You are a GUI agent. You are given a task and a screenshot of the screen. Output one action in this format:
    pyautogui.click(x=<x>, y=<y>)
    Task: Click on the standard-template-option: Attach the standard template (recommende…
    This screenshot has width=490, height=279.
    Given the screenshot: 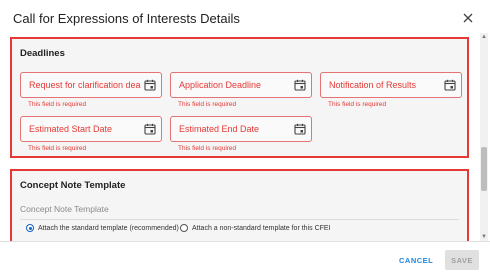 What is the action you would take?
    pyautogui.click(x=102, y=228)
    